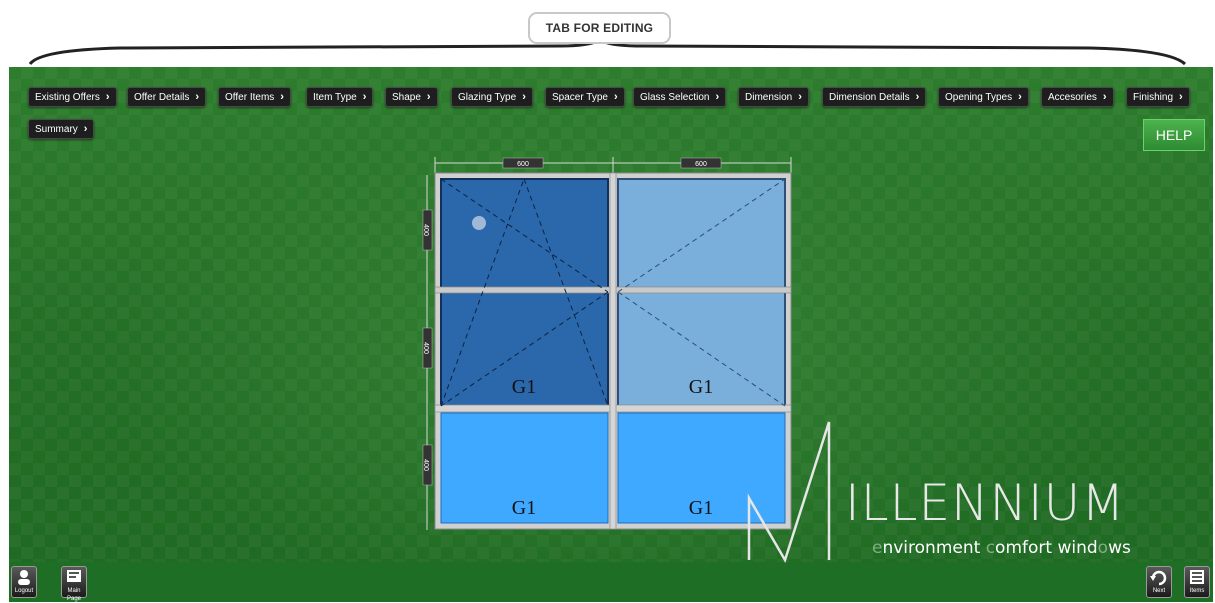 The image size is (1215, 603). Describe the element at coordinates (1046, 548) in the screenshot. I see `tagline-part: omfort wind` at that location.